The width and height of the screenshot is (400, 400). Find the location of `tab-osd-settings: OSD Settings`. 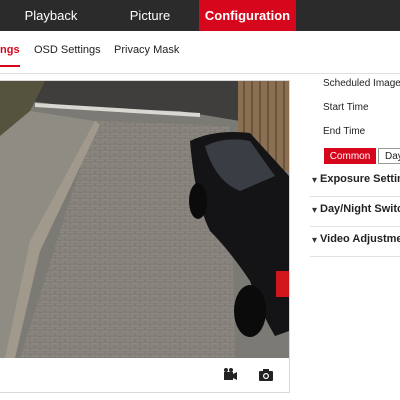

tab-osd-settings: OSD Settings is located at coordinates (67, 50).